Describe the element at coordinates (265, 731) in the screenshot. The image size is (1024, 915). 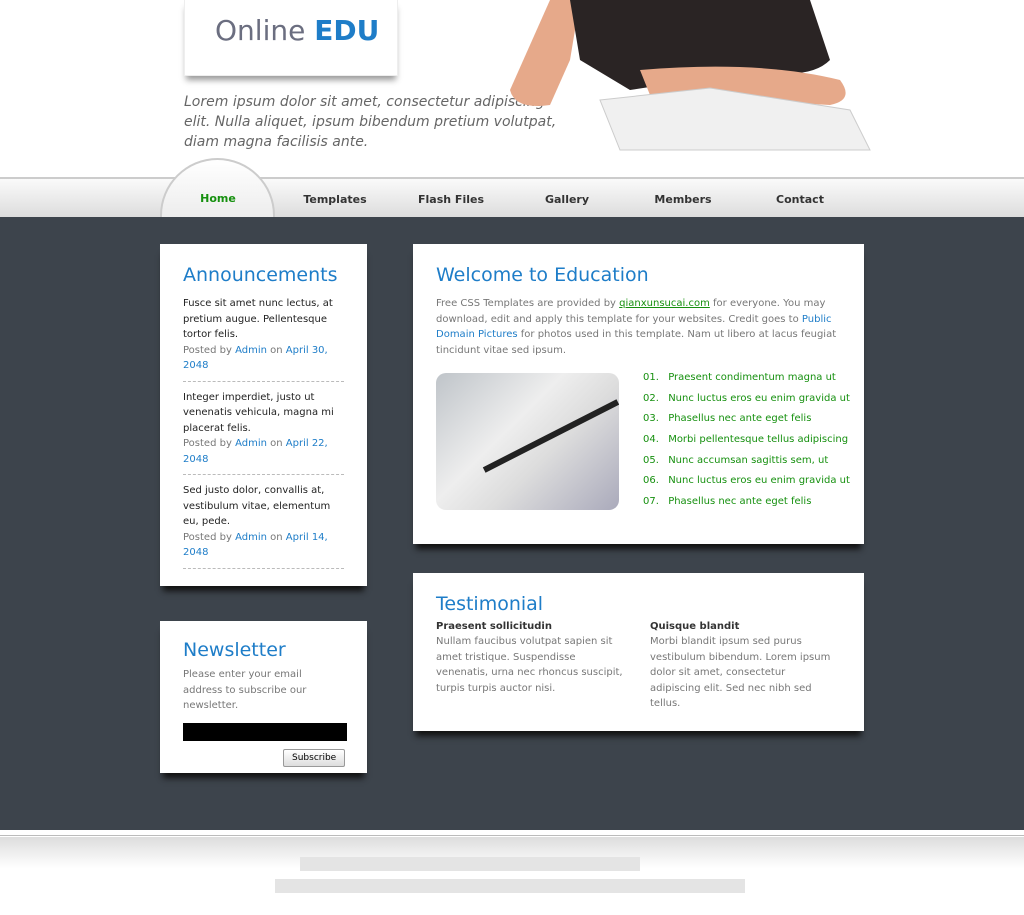
I see `email-input` at that location.